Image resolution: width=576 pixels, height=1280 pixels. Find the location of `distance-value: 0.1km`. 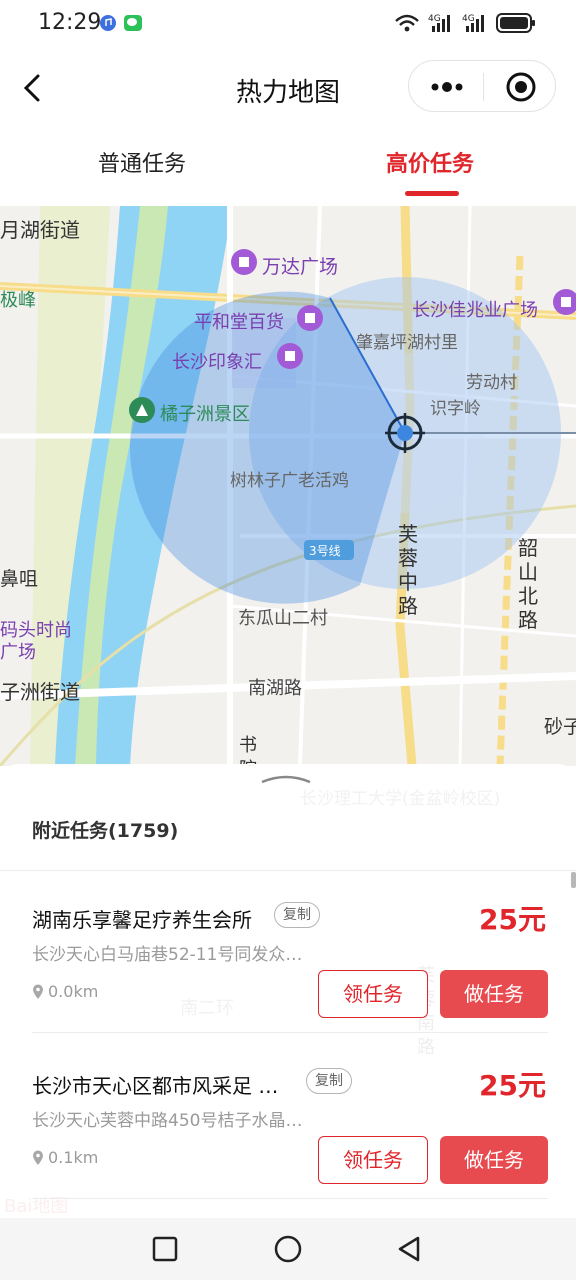

distance-value: 0.1km is located at coordinates (73, 1157).